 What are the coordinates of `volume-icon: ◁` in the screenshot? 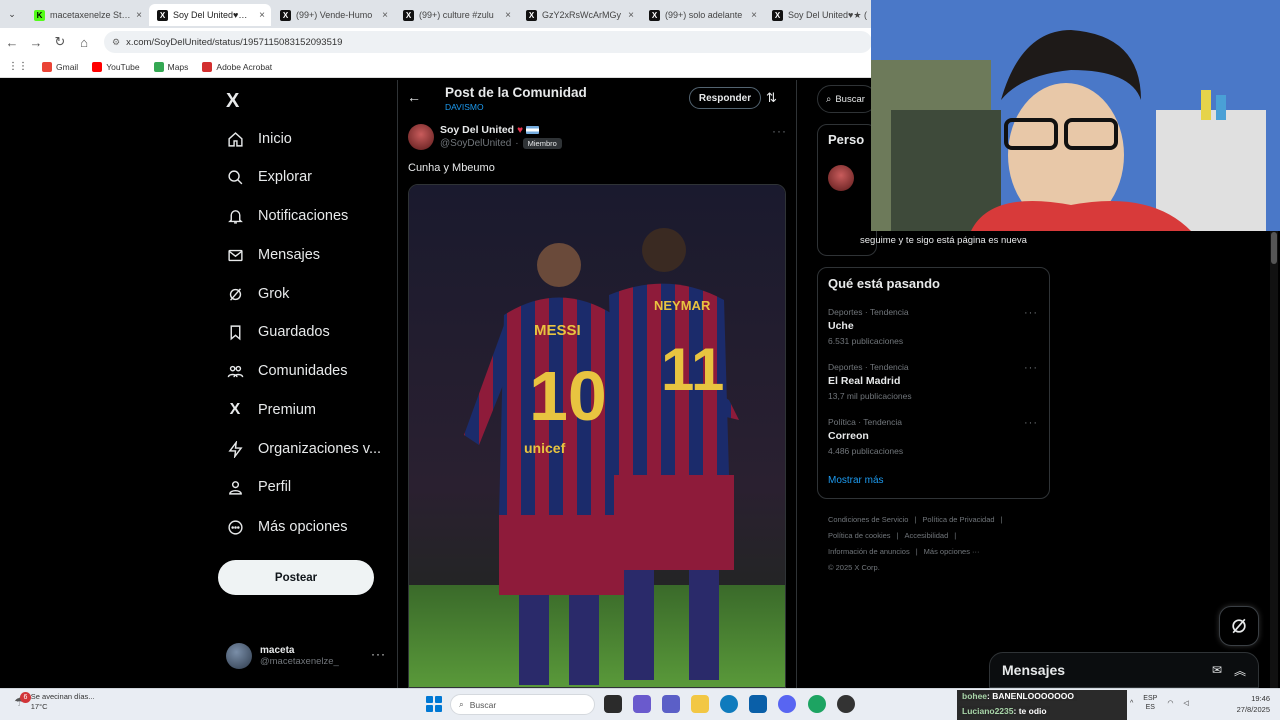 It's located at (1185, 703).